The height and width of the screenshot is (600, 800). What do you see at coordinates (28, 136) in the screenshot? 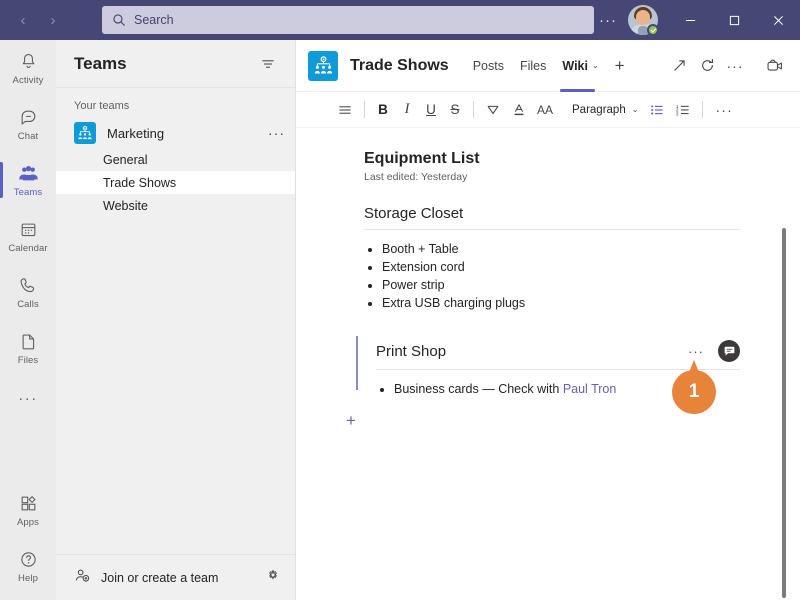
I see `rail-label-chat: Chat` at bounding box center [28, 136].